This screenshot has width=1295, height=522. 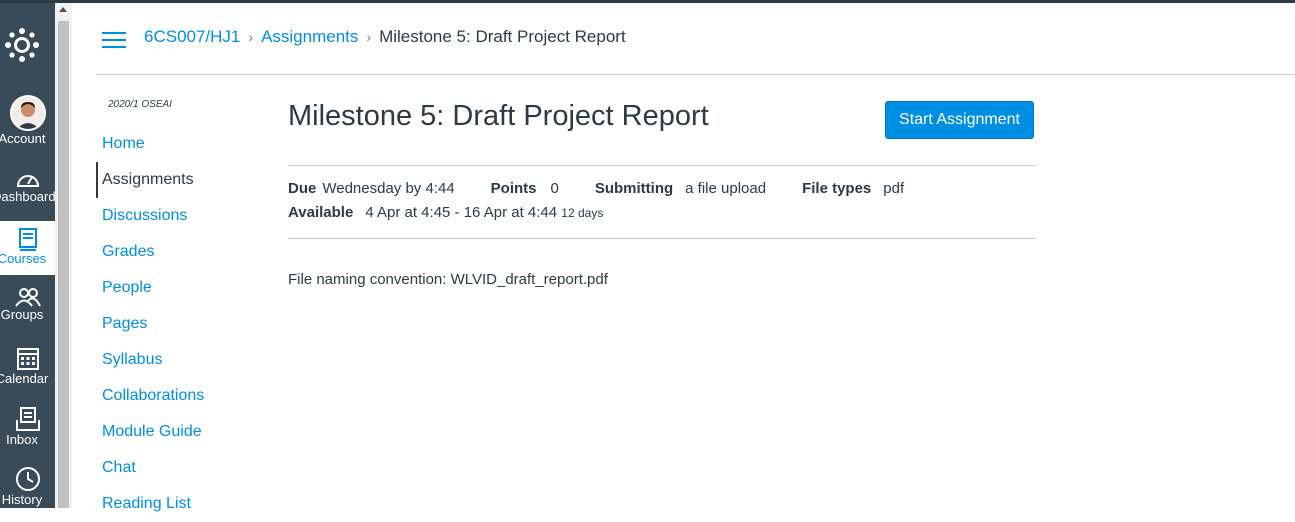 What do you see at coordinates (22, 314) in the screenshot?
I see `nav-groups-label: Groups` at bounding box center [22, 314].